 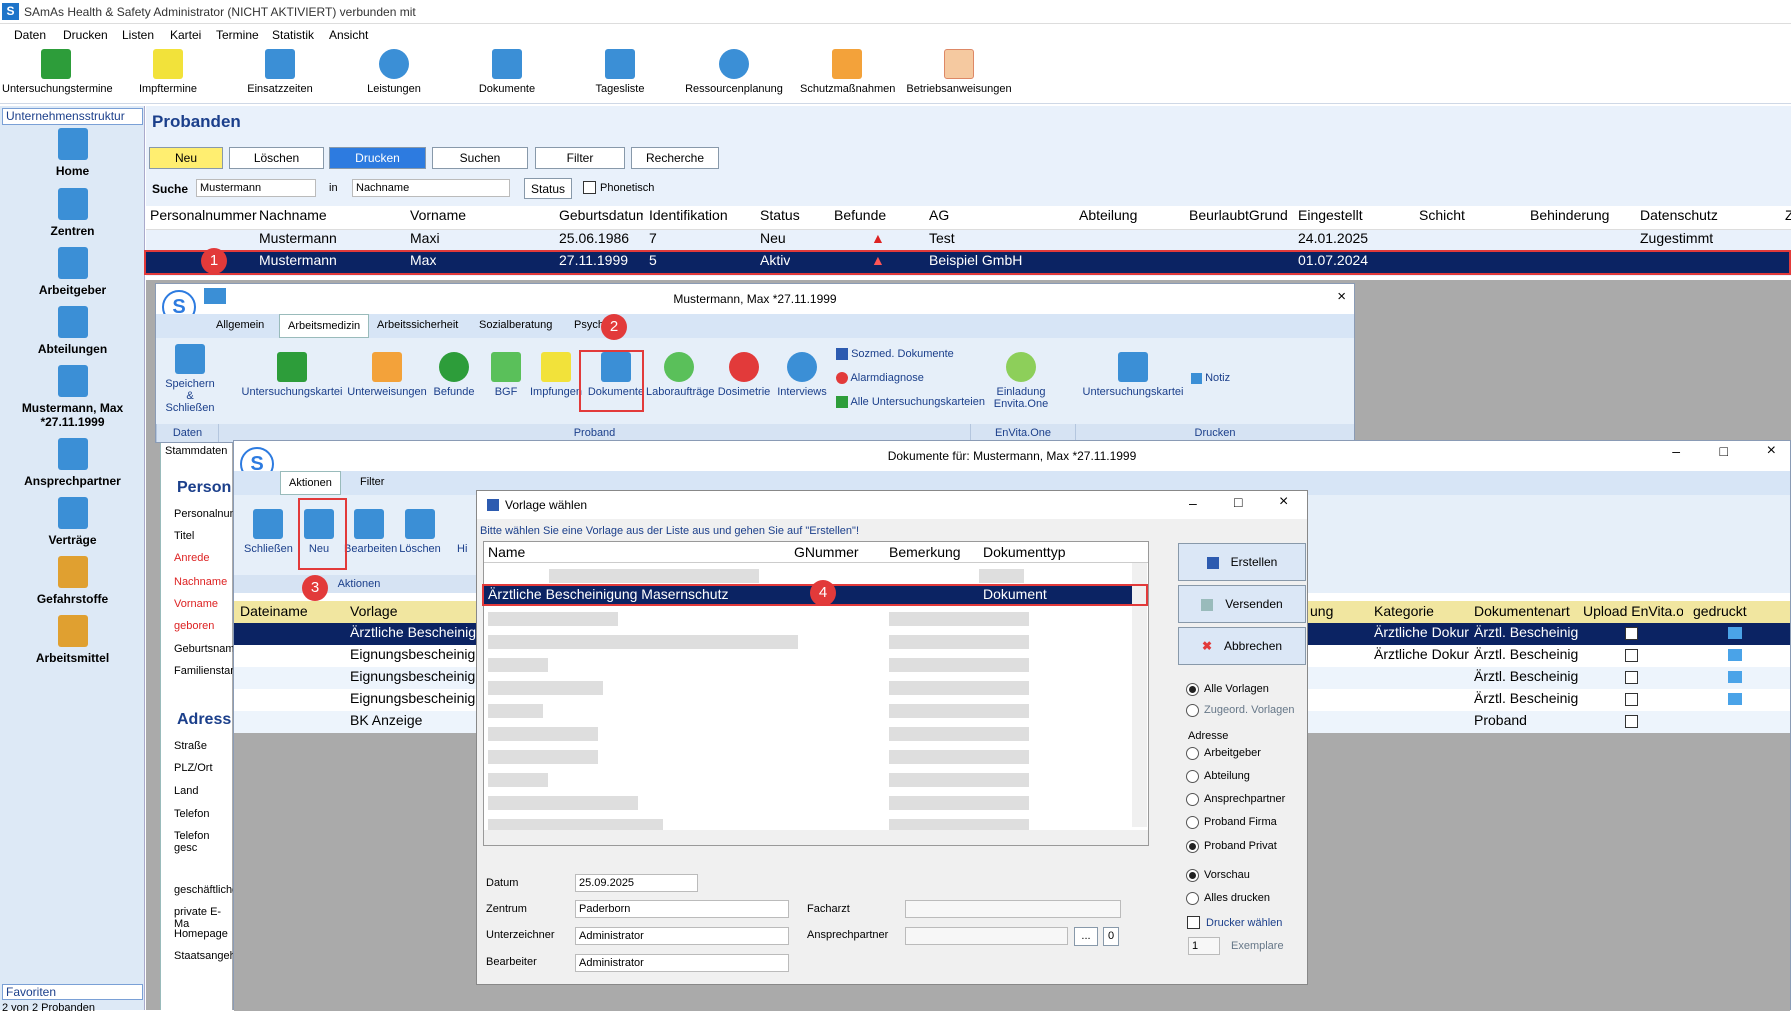 I want to click on tab-stammdaten: Stammdaten, so click(x=196, y=451).